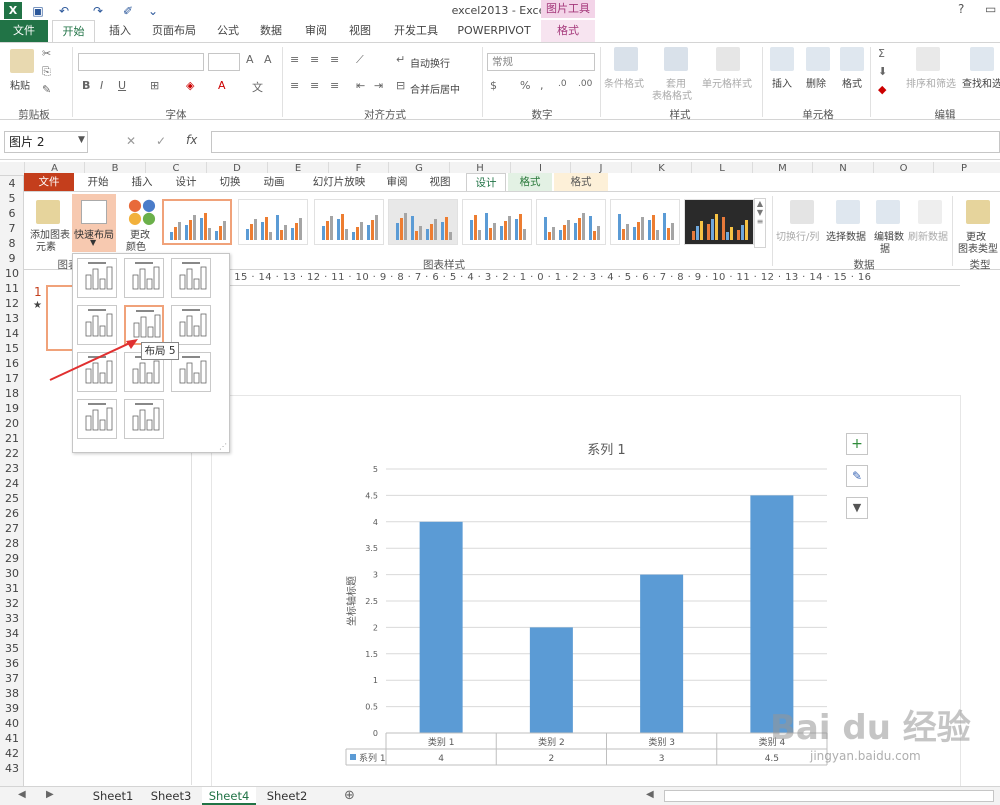 This screenshot has height=805, width=1000. I want to click on row-header: 12, so click(12, 303).